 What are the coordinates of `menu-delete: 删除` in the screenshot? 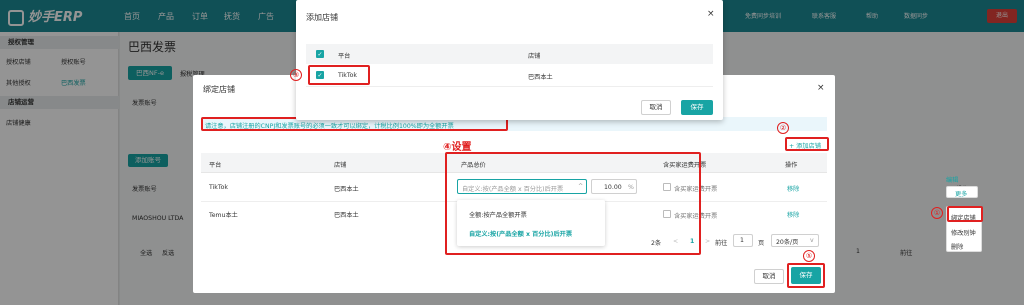 It's located at (957, 246).